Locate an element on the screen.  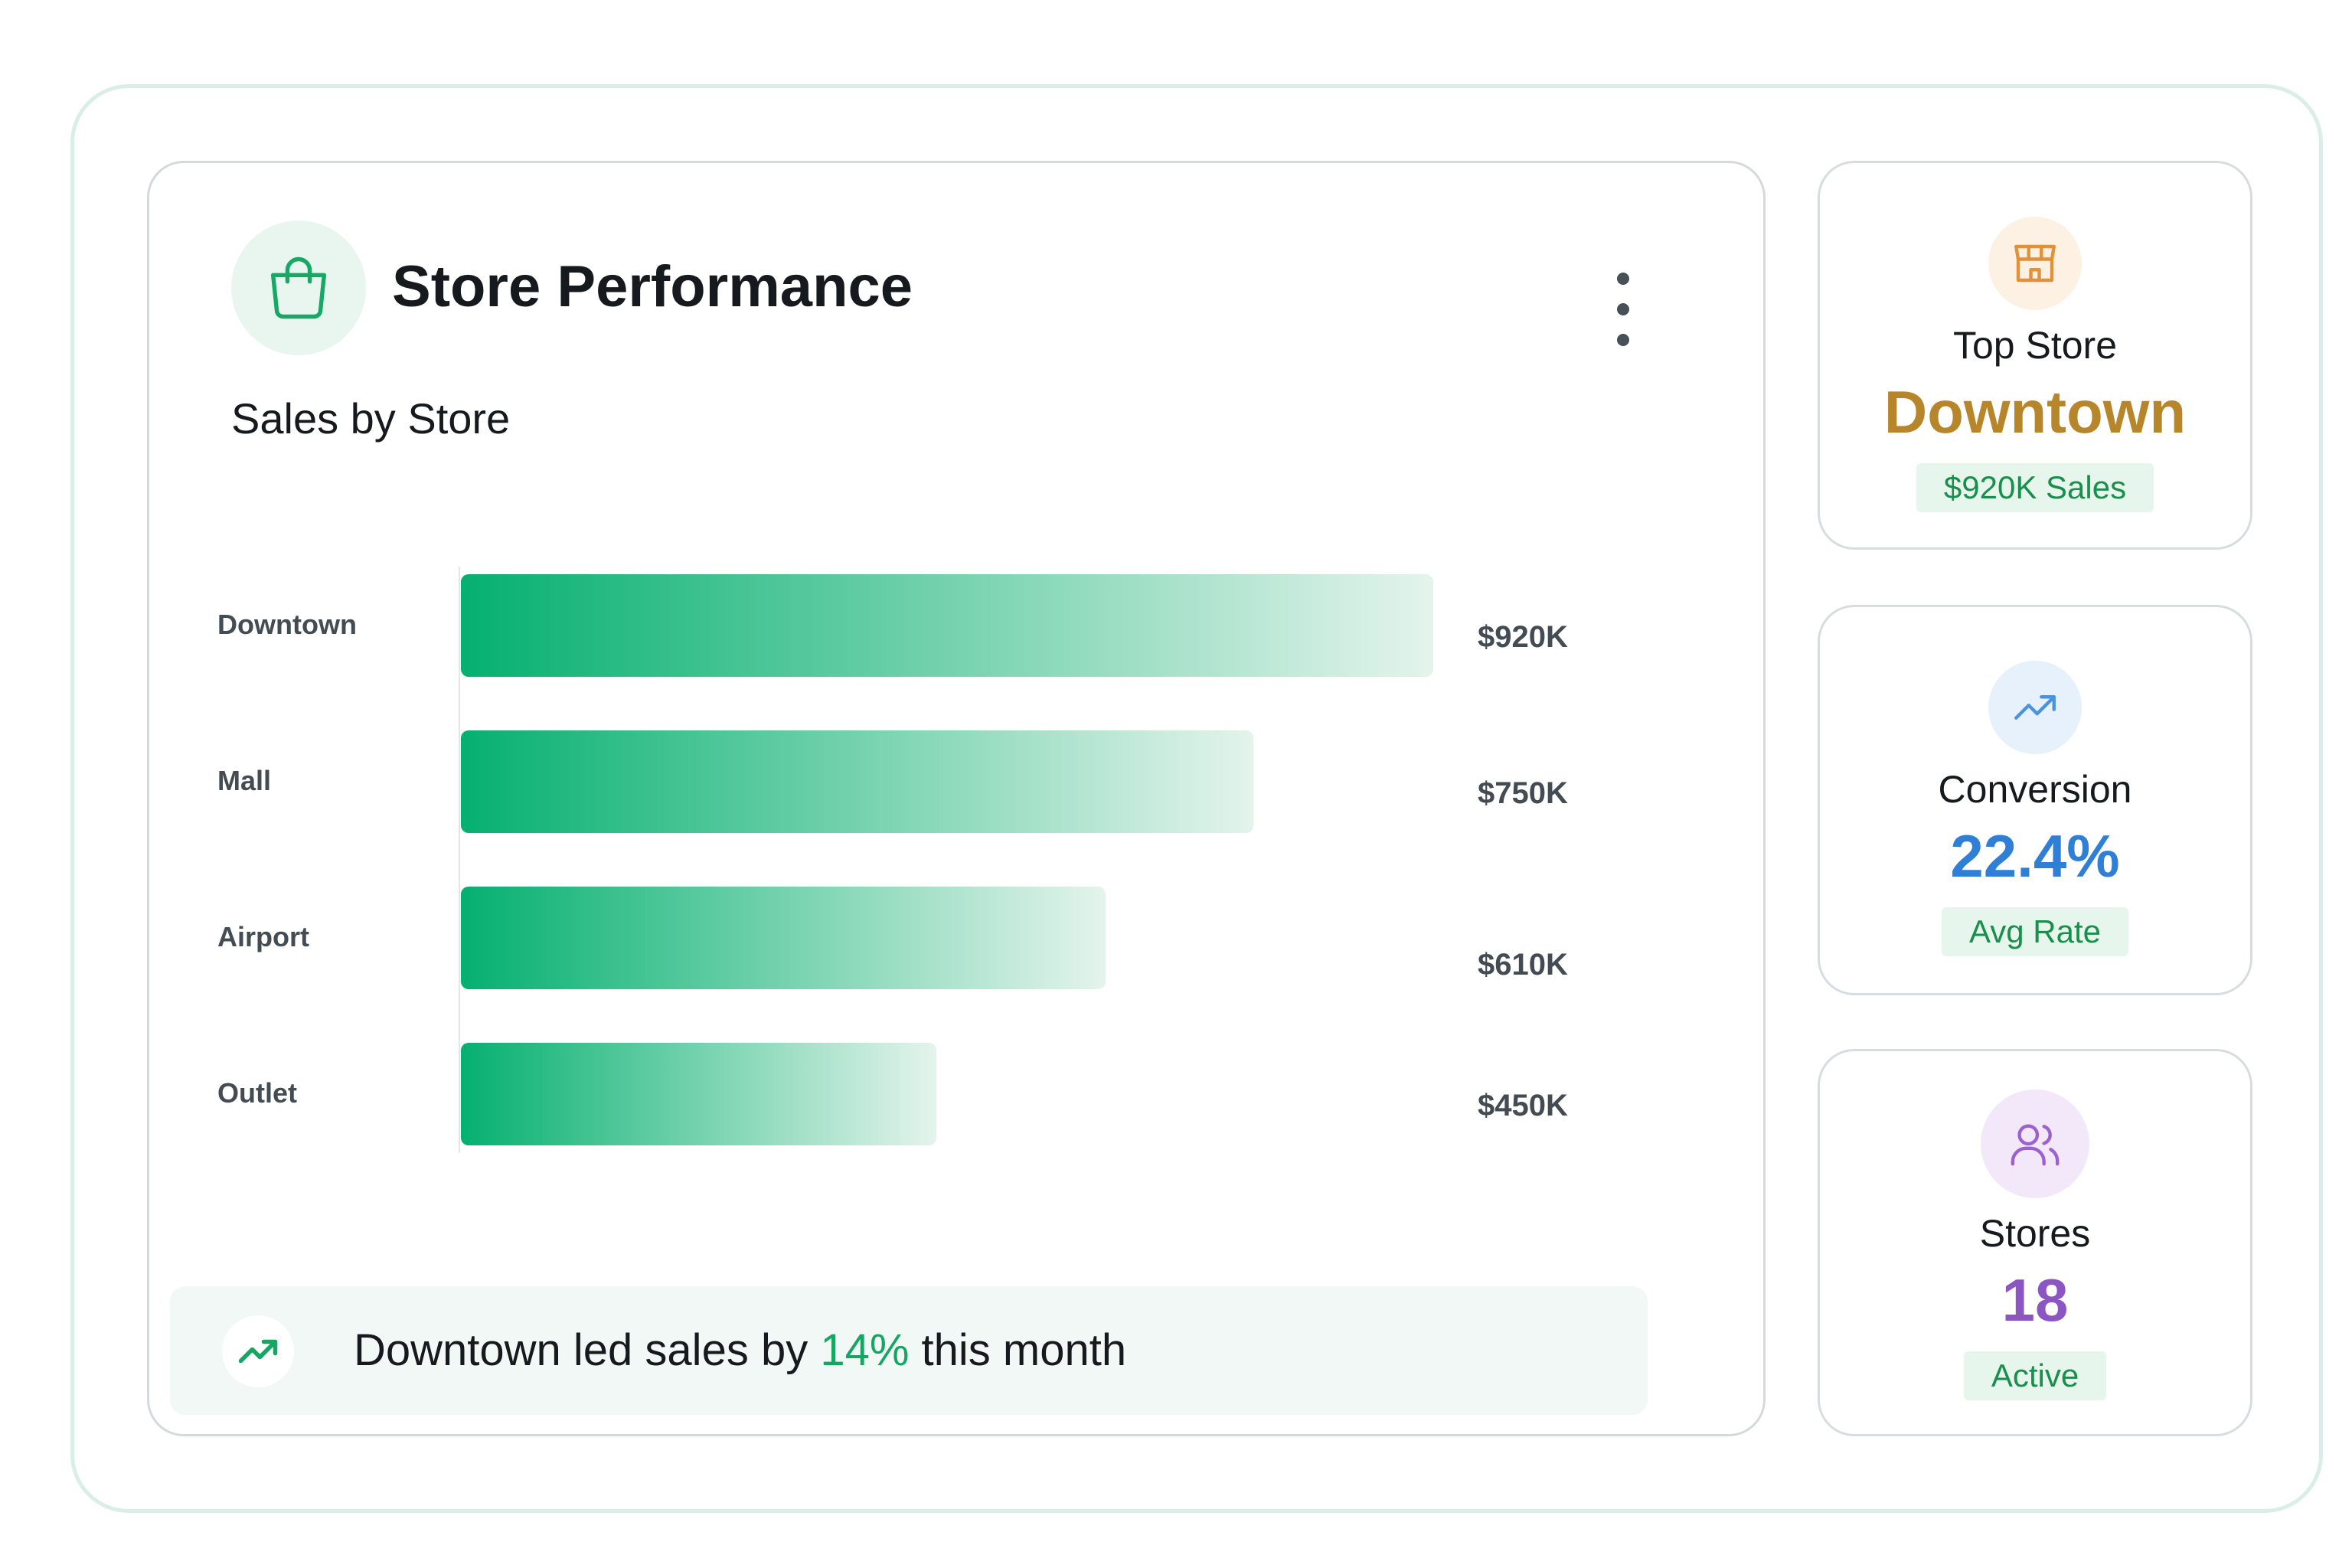
insight-highlight: 14% is located at coordinates (865, 1350).